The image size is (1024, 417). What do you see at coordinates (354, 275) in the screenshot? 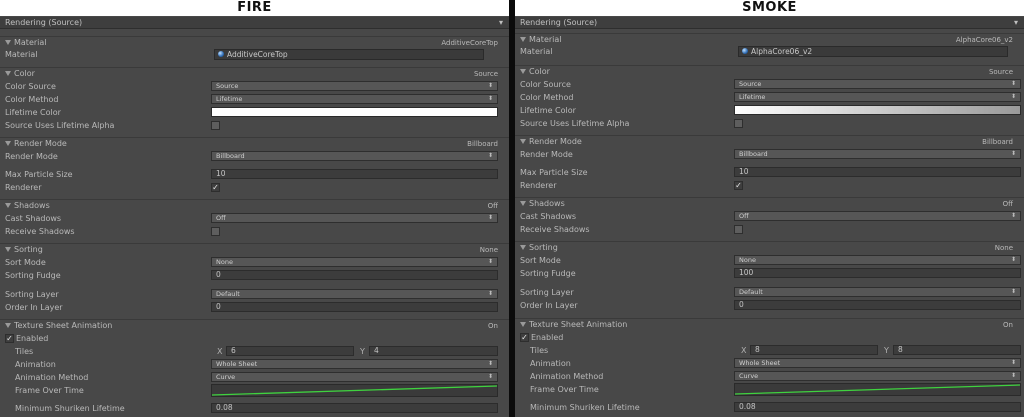
I see `sorting-fudge-input: 0` at bounding box center [354, 275].